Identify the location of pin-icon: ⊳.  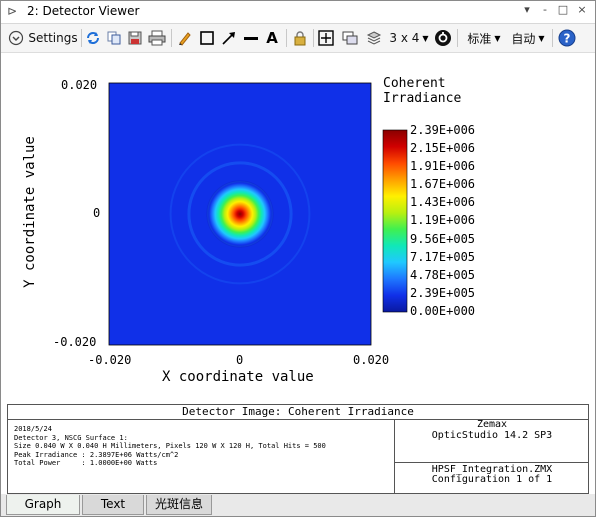
(12, 11).